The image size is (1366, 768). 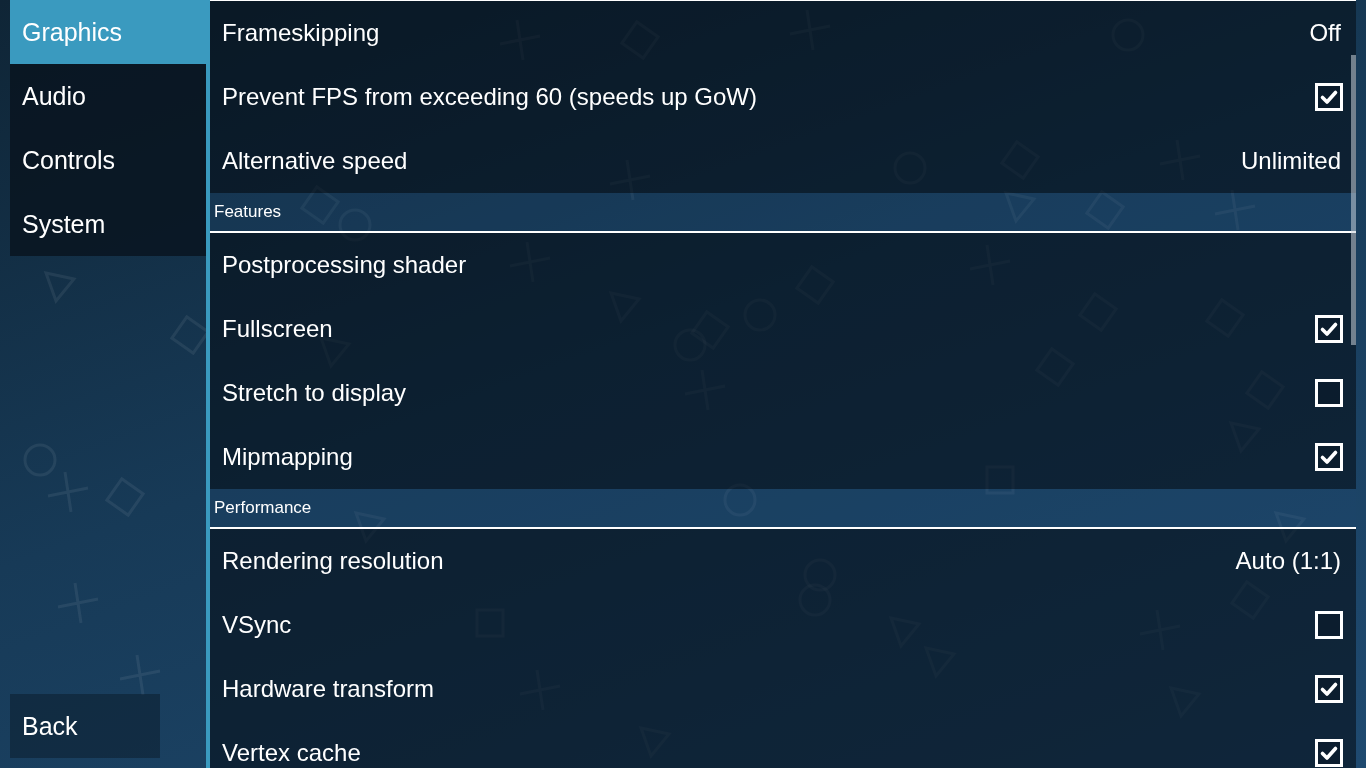 I want to click on setting-label: Postprocessing shader, so click(x=344, y=265).